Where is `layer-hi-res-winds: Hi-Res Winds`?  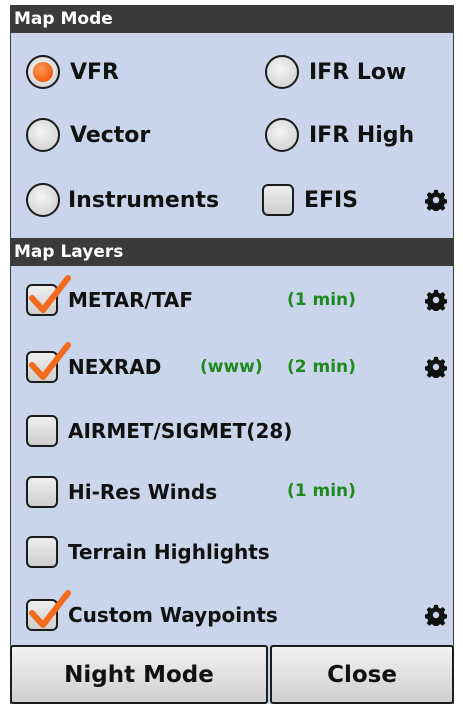
layer-hi-res-winds: Hi-Res Winds is located at coordinates (121, 492).